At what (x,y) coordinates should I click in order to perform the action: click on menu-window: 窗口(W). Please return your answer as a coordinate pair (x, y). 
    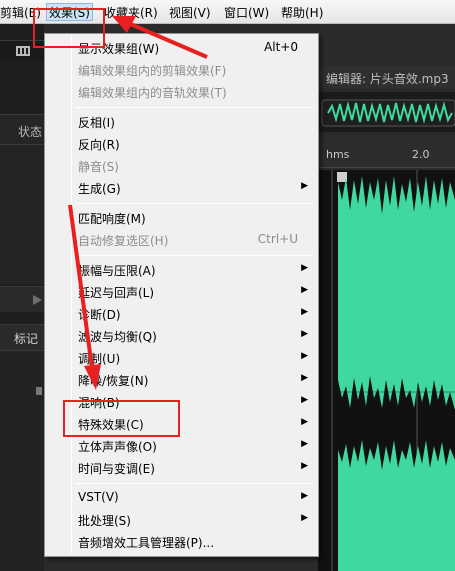
    Looking at the image, I should click on (246, 13).